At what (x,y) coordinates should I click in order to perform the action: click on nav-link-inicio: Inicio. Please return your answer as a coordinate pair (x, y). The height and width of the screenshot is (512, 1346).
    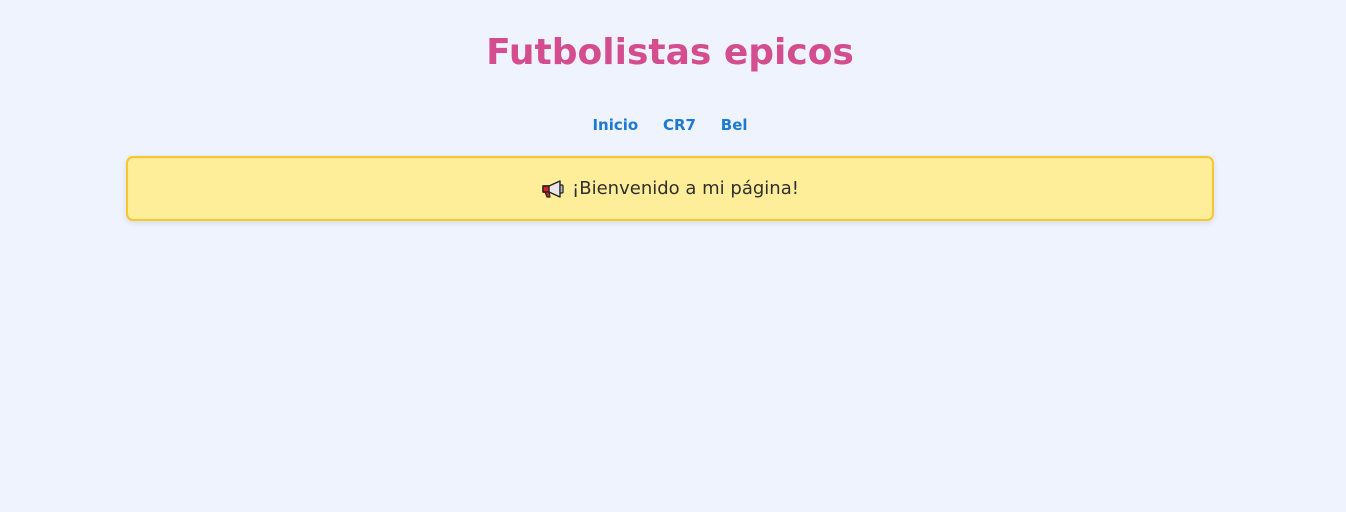
    Looking at the image, I should click on (615, 125).